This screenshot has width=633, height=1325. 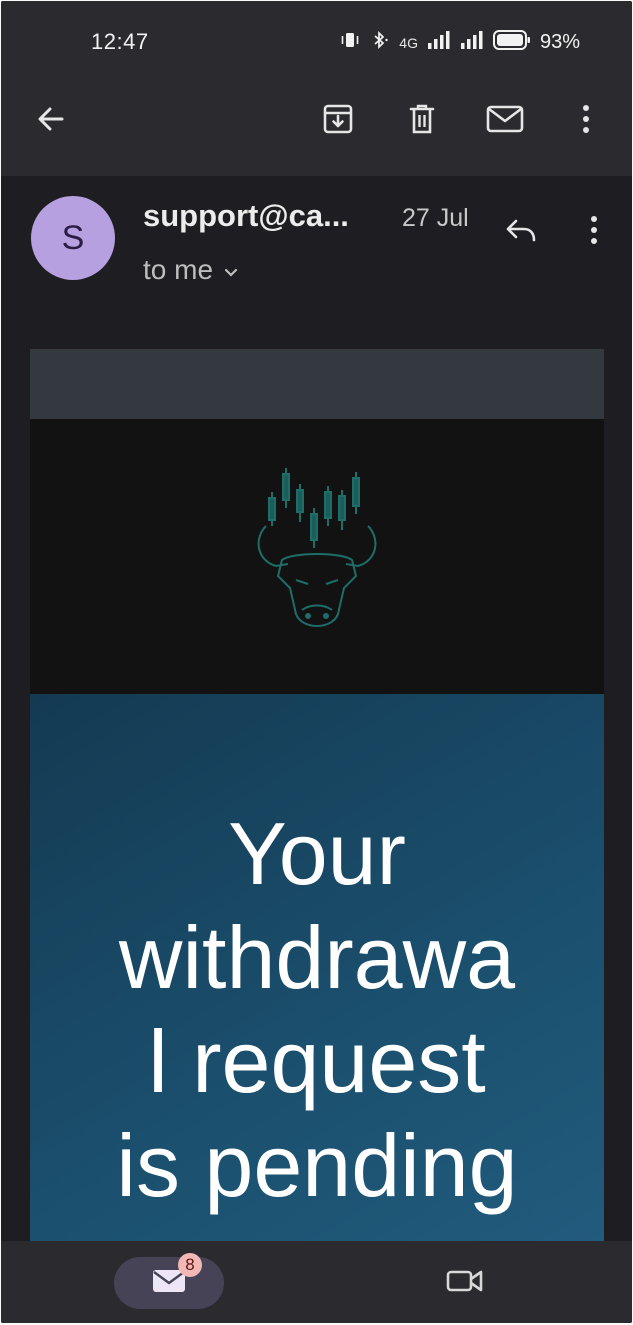 What do you see at coordinates (73, 238) in the screenshot?
I see `avatar: S` at bounding box center [73, 238].